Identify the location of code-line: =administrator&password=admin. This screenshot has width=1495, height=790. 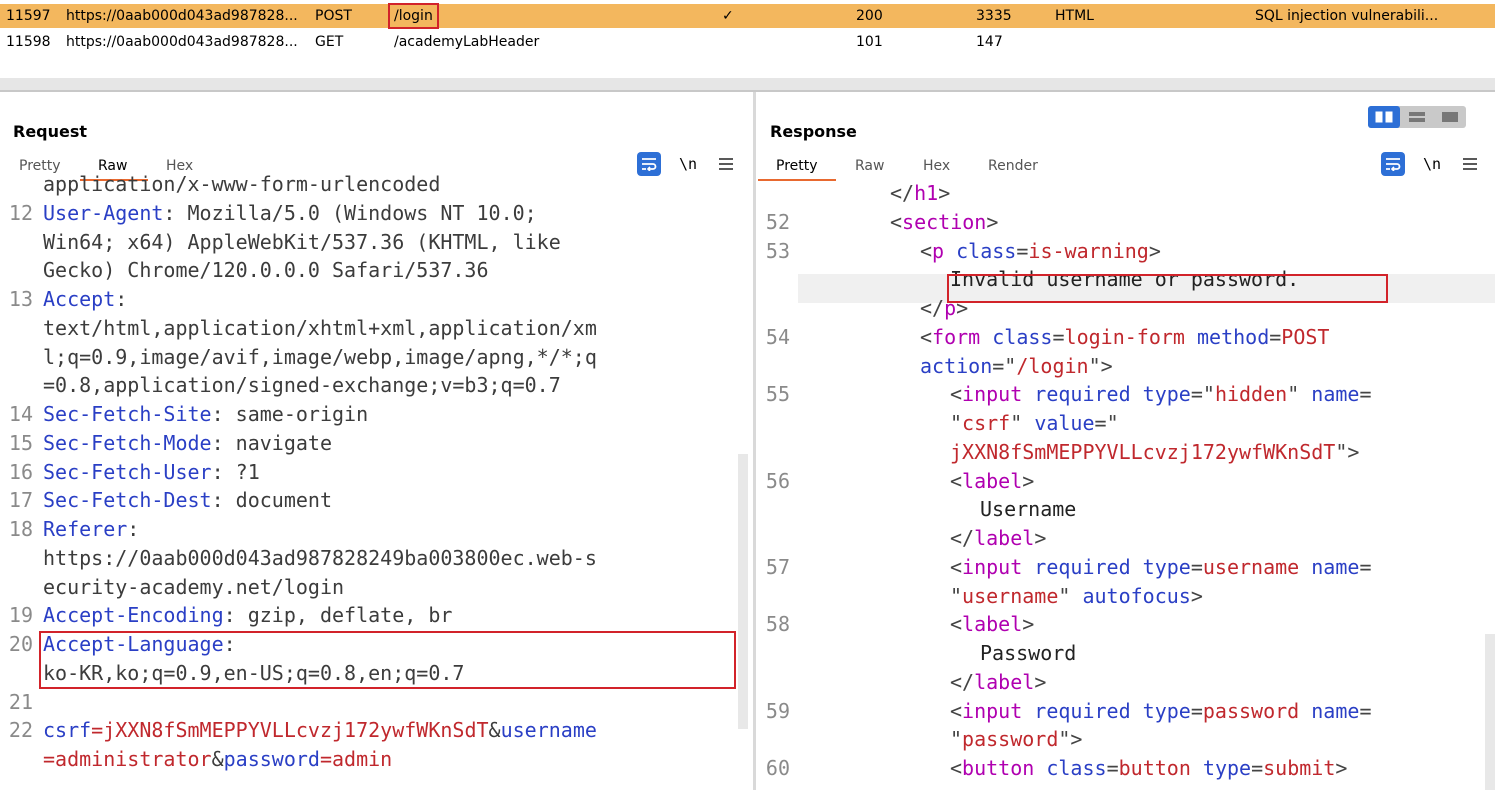
(218, 759).